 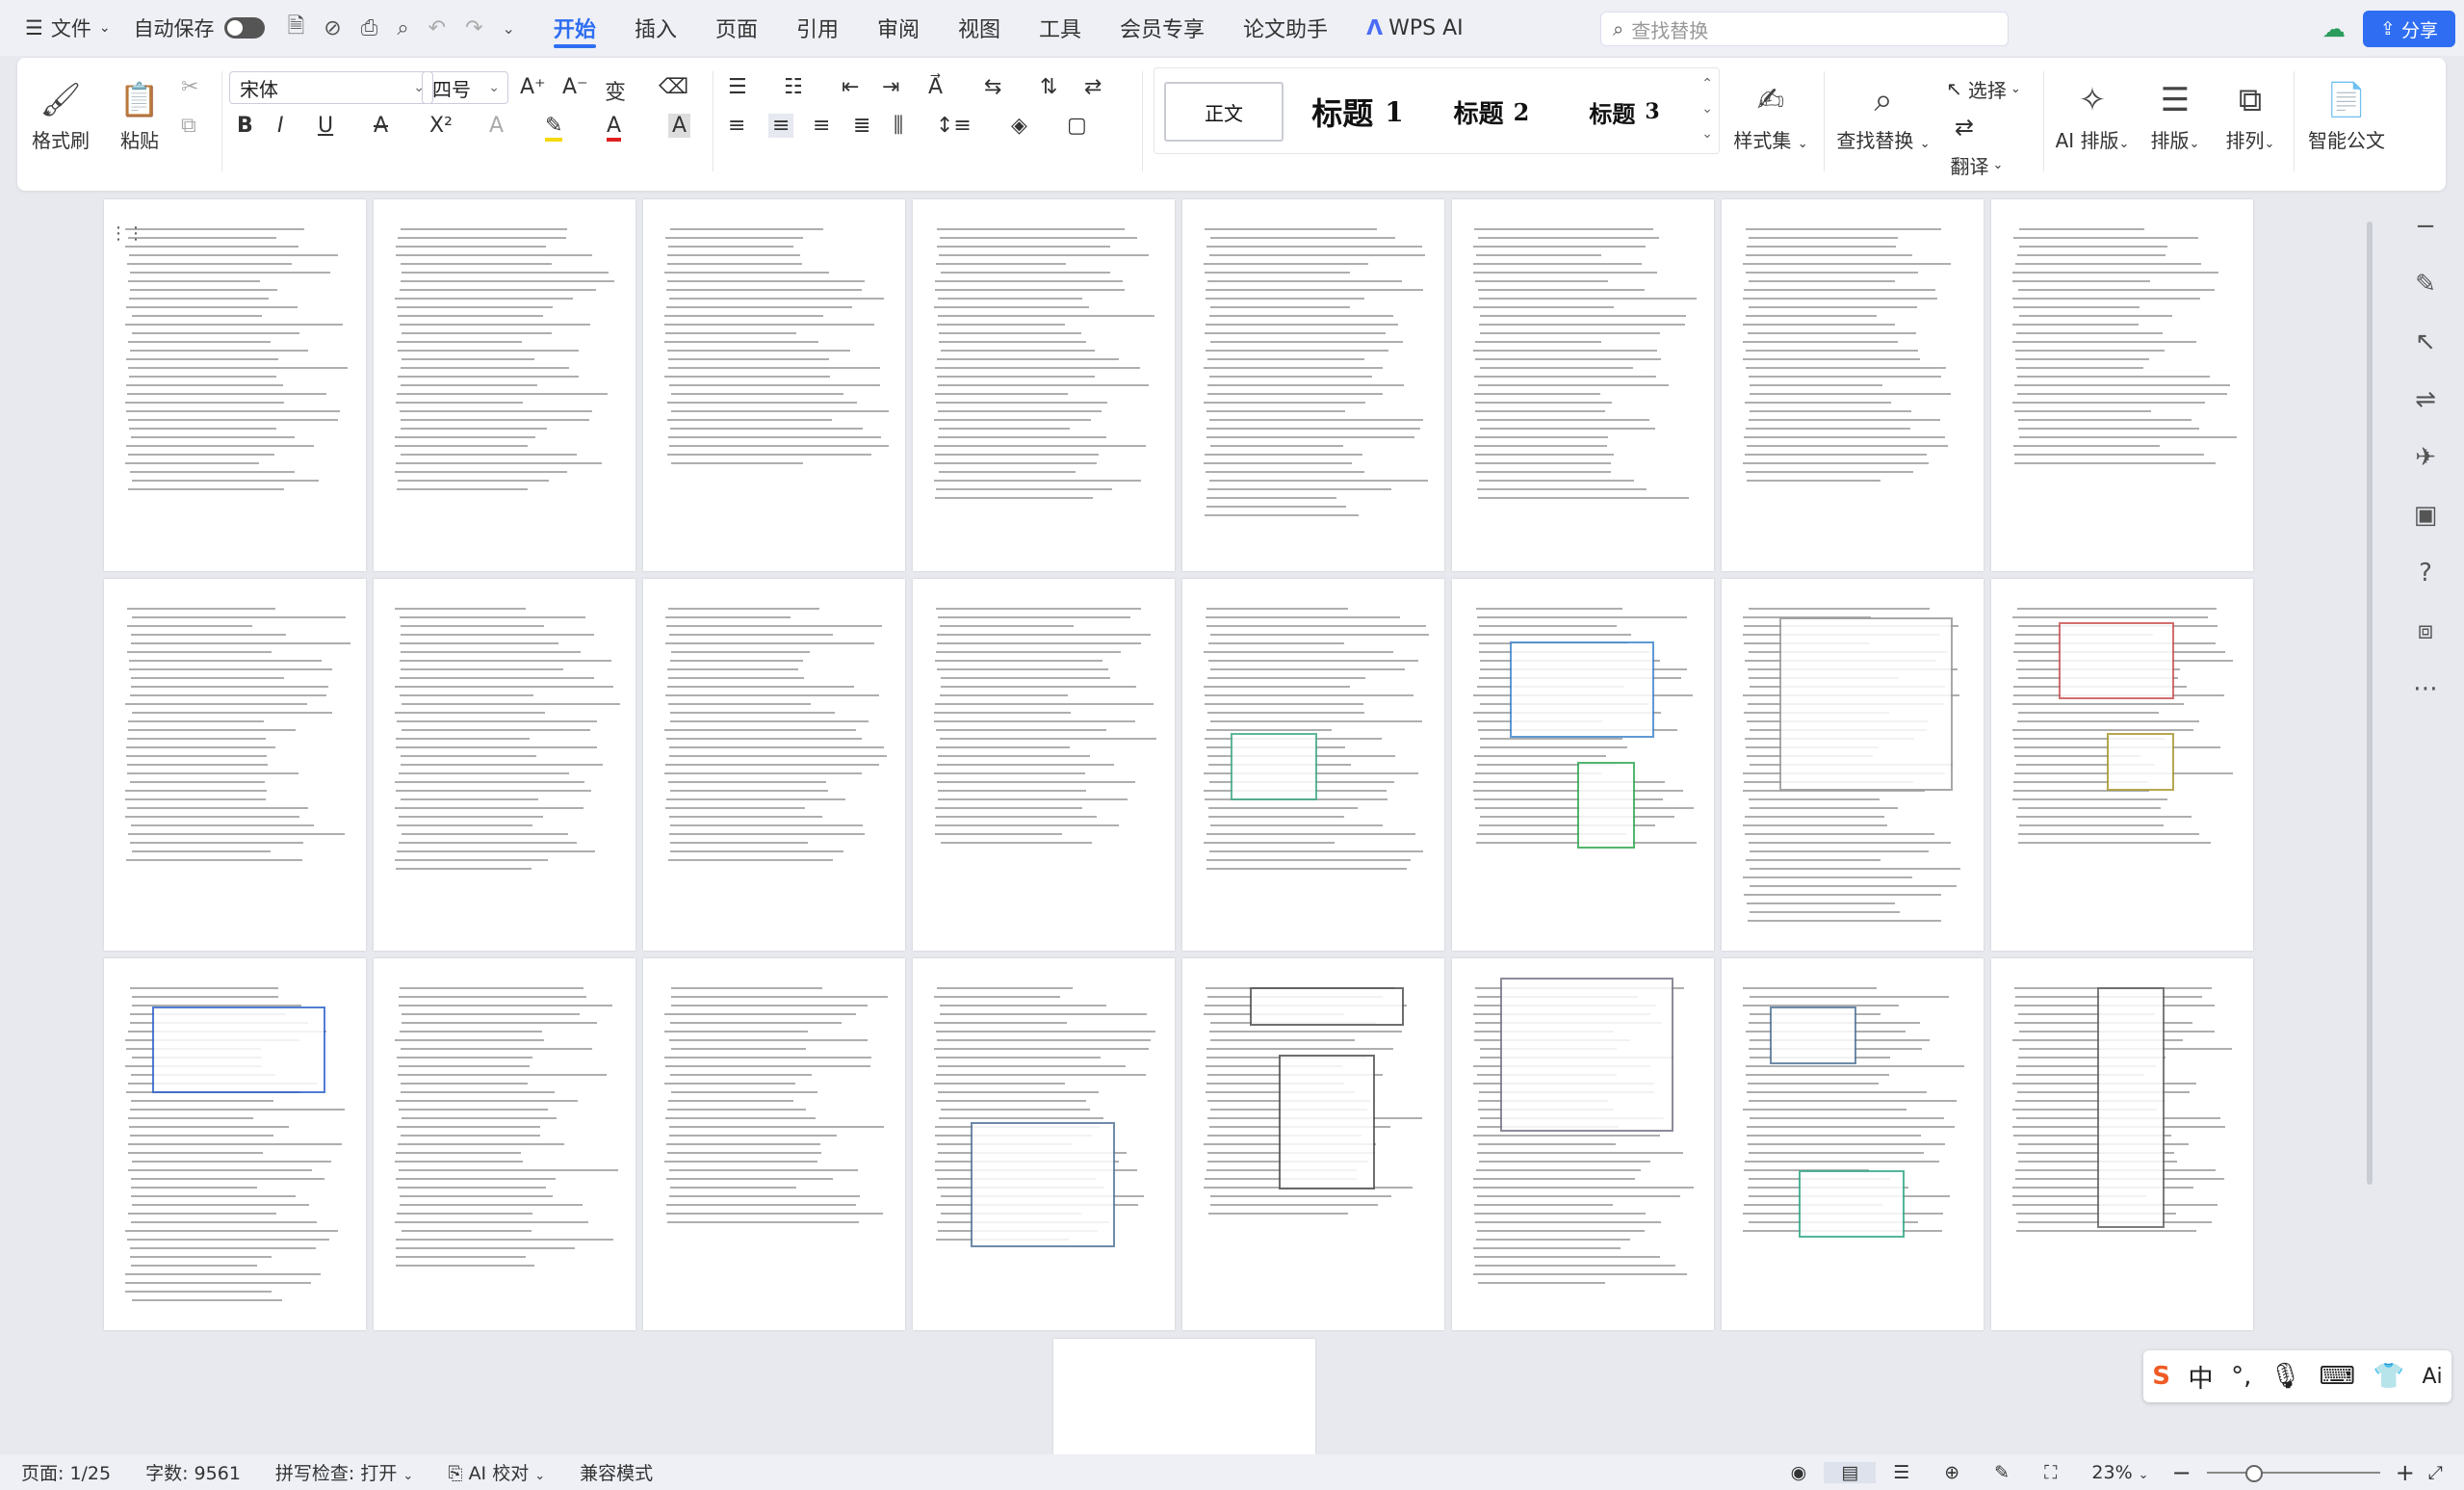 What do you see at coordinates (1707, 109) in the screenshot?
I see `styles-scroll-down-icon: ⌄` at bounding box center [1707, 109].